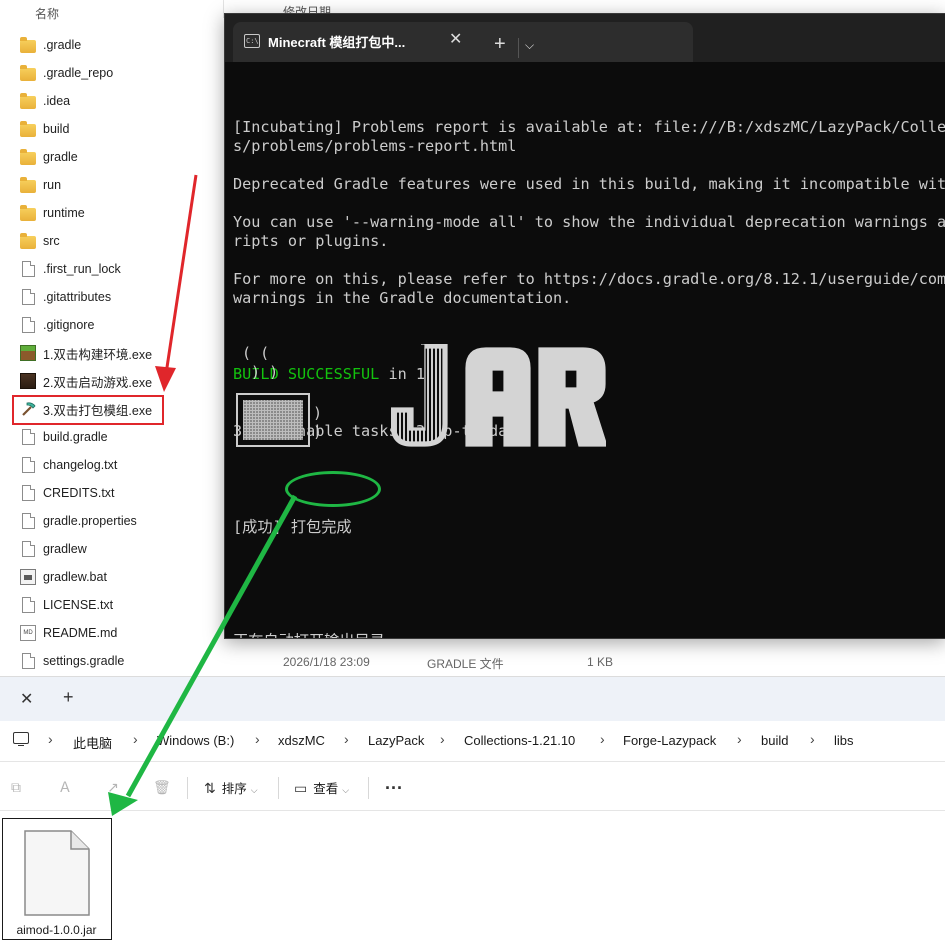 The image size is (945, 945). Describe the element at coordinates (498, 395) in the screenshot. I see `jar-ascii-logo` at that location.